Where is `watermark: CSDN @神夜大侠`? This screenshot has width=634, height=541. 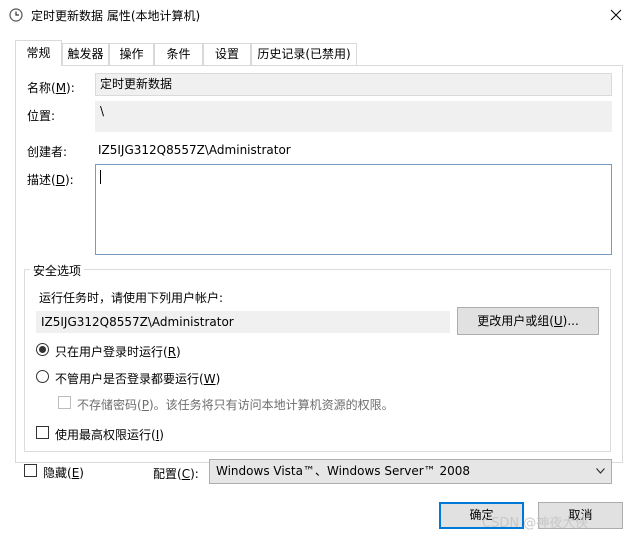 watermark: CSDN @神夜大侠 is located at coordinates (535, 523).